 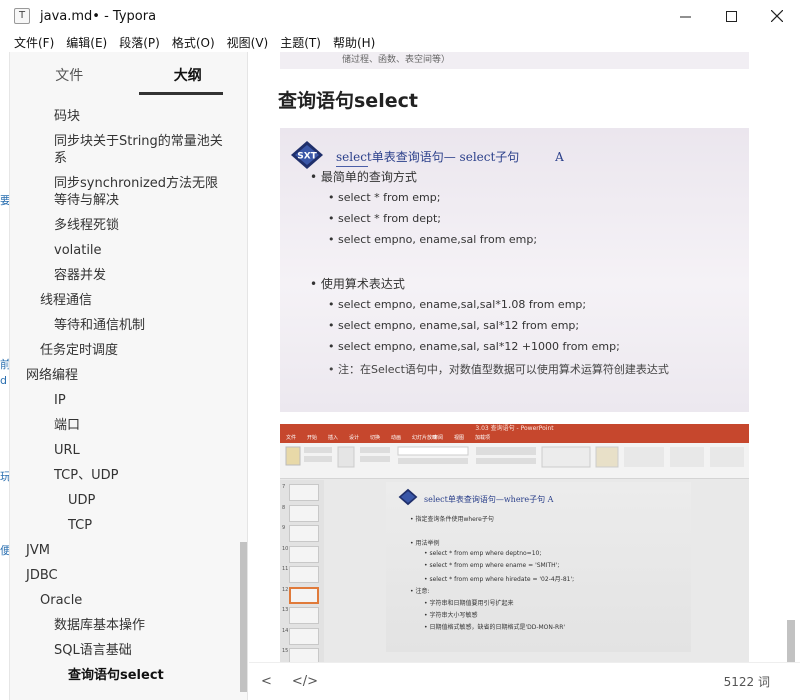 What do you see at coordinates (124, 325) in the screenshot?
I see `outline-item: 等待和通信机制` at bounding box center [124, 325].